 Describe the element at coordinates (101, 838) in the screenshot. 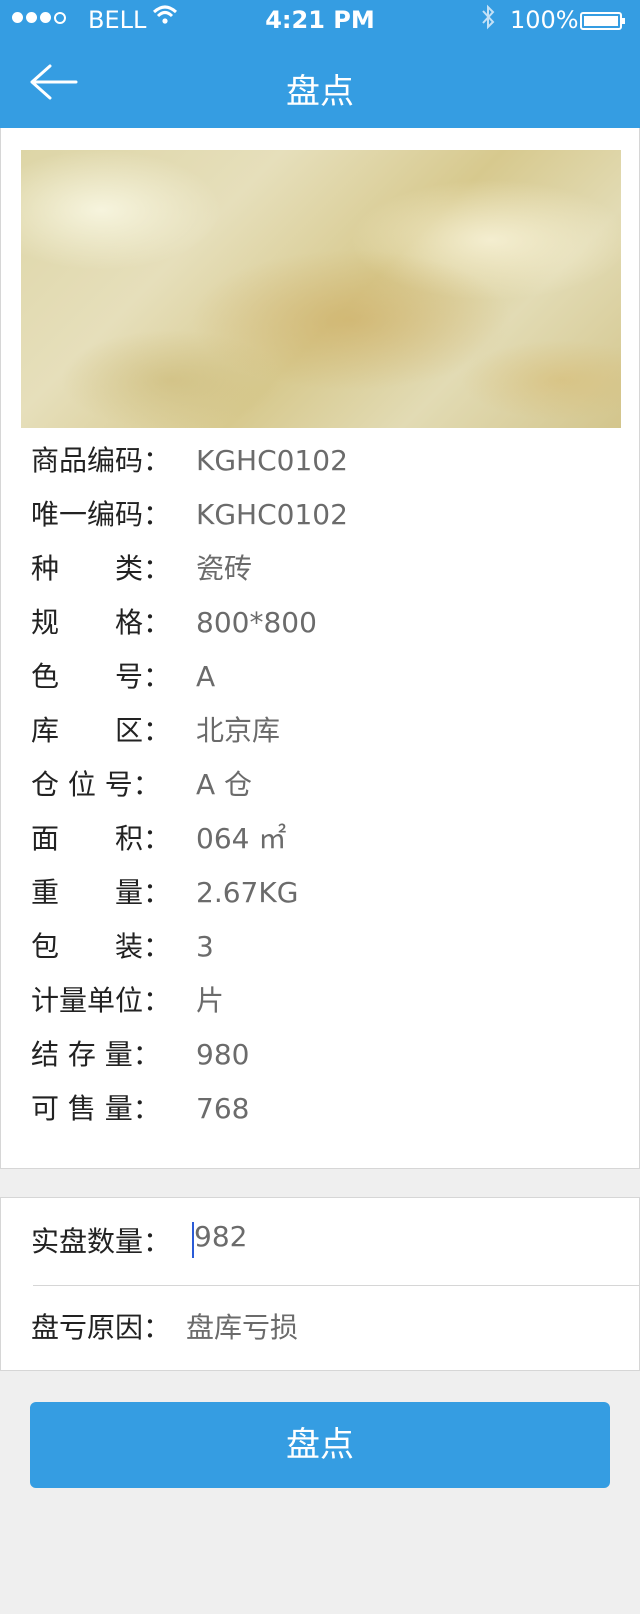

I see `field-label: 面 积：` at that location.